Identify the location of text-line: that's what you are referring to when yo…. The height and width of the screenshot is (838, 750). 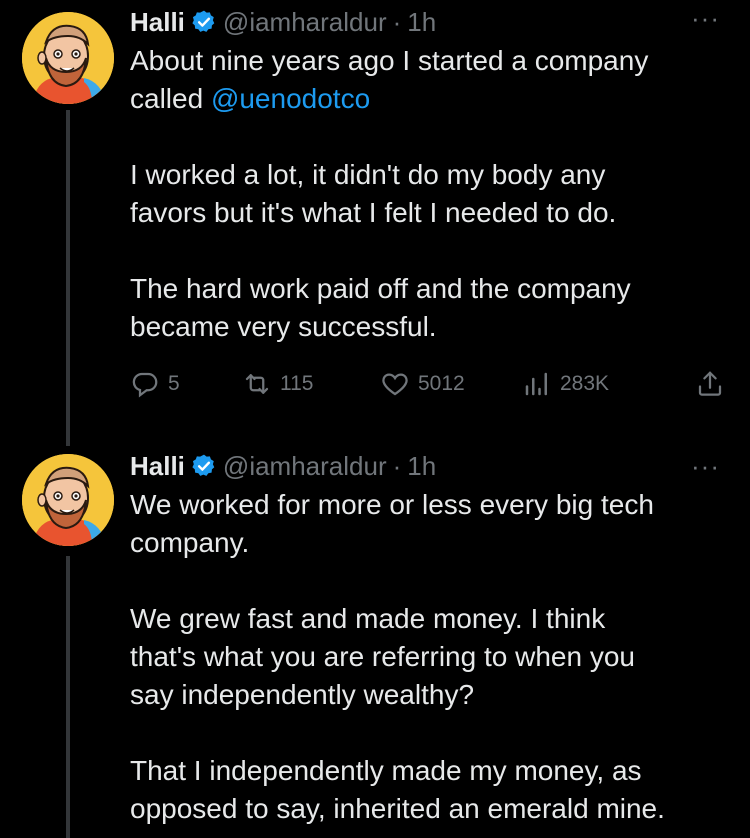
(382, 656).